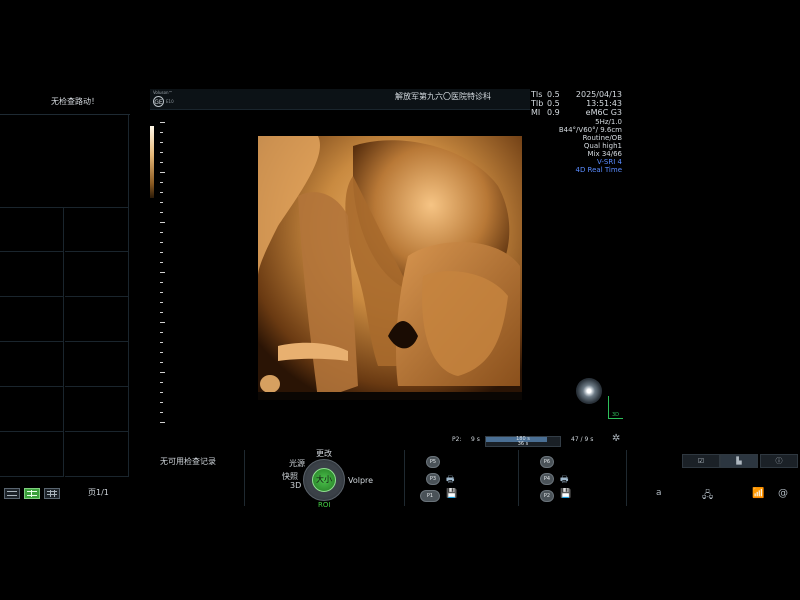 The width and height of the screenshot is (800, 600). What do you see at coordinates (12, 493) in the screenshot?
I see `layout-1x2-button` at bounding box center [12, 493].